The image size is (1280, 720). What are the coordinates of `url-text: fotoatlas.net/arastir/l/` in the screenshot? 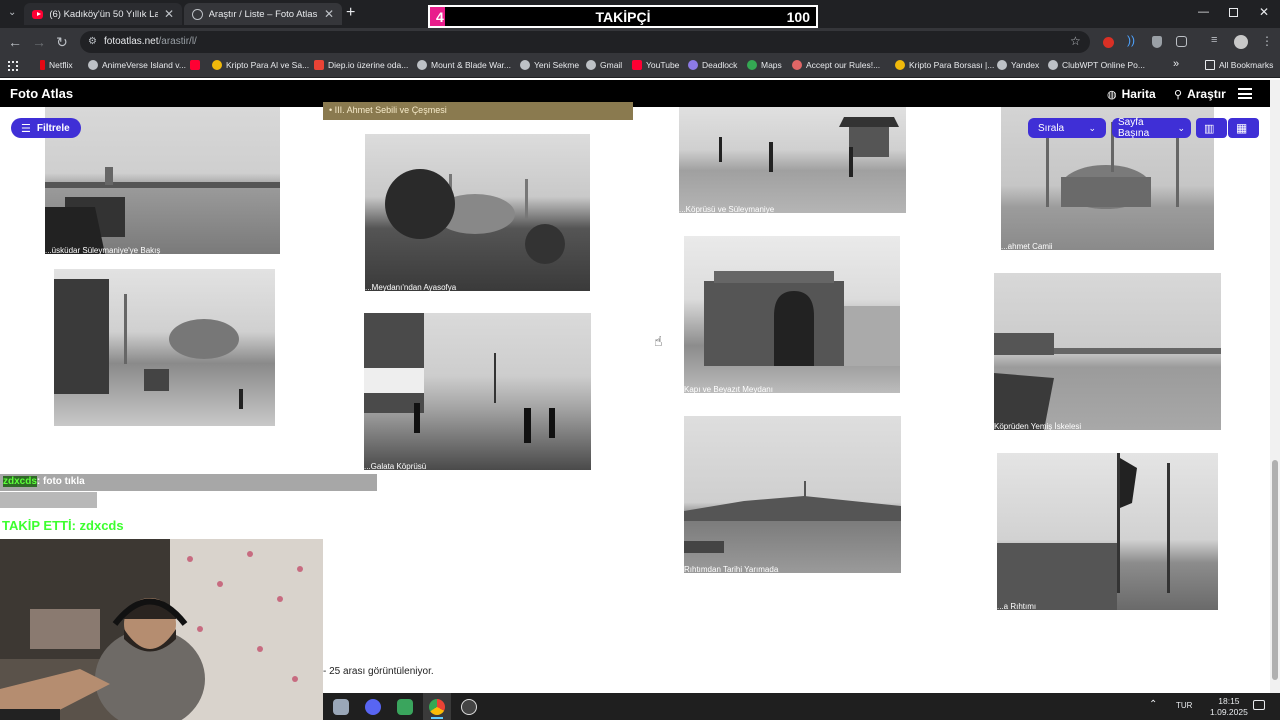 It's located at (150, 41).